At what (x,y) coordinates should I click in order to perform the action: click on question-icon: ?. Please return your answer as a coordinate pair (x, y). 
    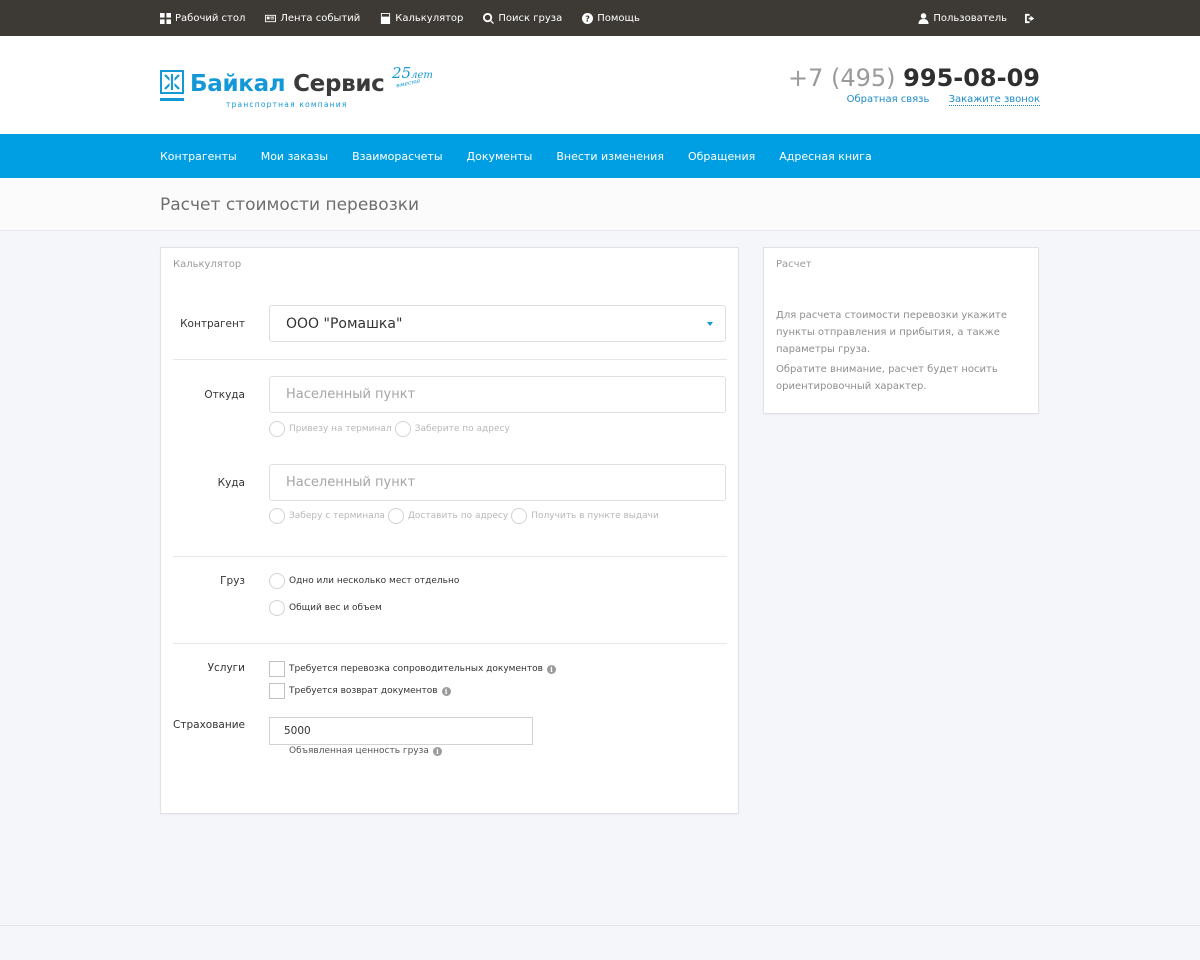
    Looking at the image, I should click on (588, 18).